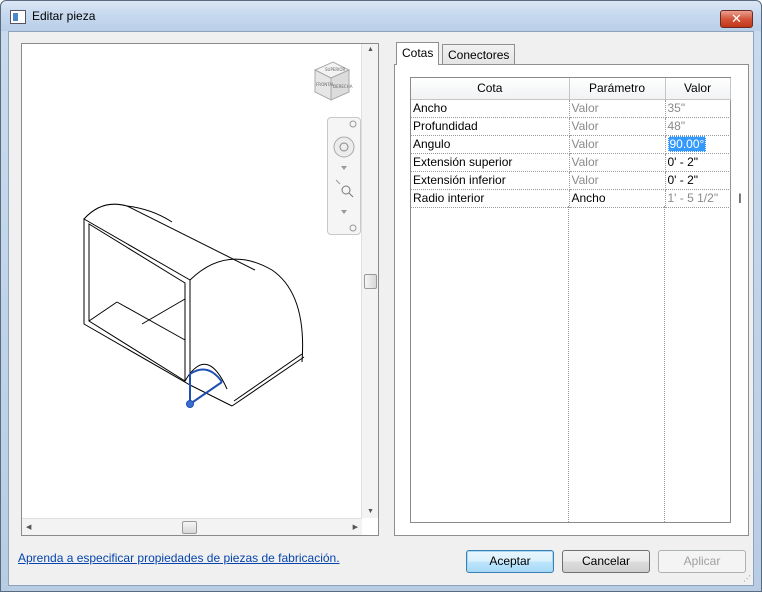  I want to click on viewcube-icon: SUPERIOR FRONTAL DERECHA, so click(330, 81).